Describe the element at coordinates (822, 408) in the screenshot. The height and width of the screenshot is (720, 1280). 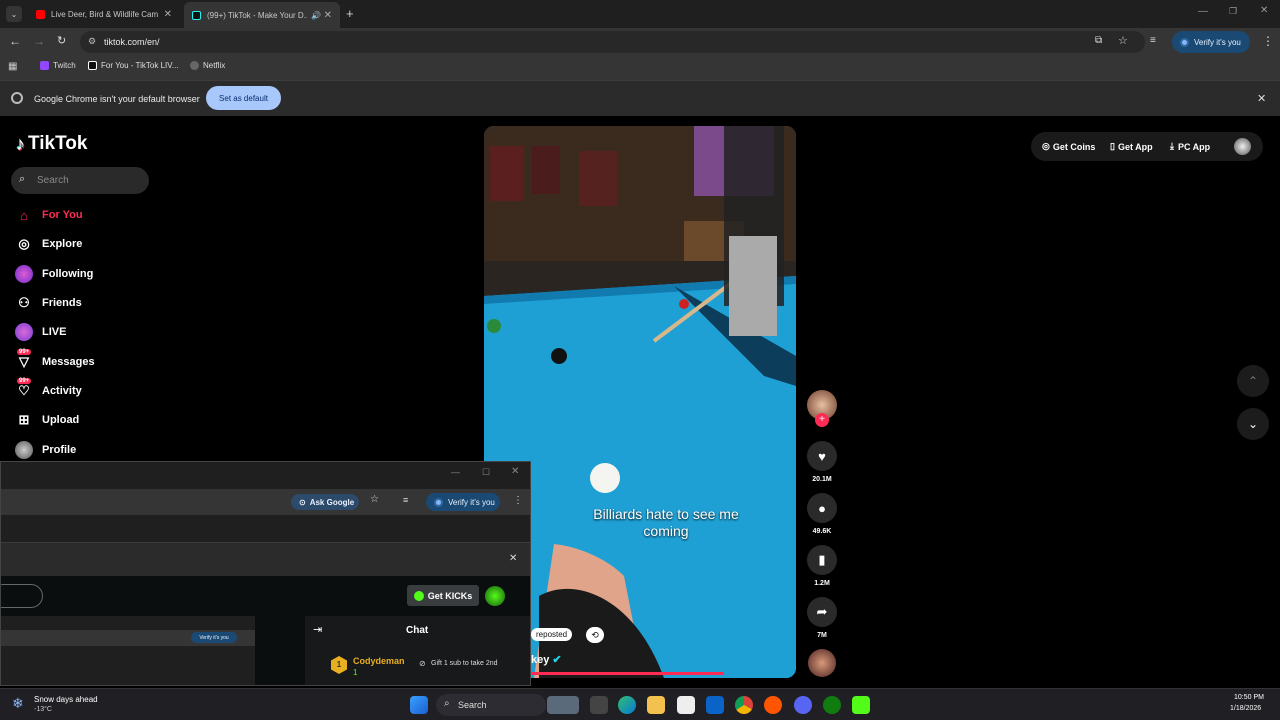
I see `creator-avatar: +` at that location.